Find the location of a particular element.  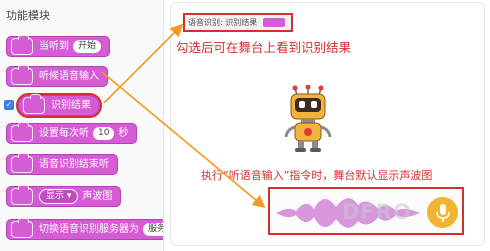

show-hide-dropdown: 显示 ▾ is located at coordinates (59, 196).